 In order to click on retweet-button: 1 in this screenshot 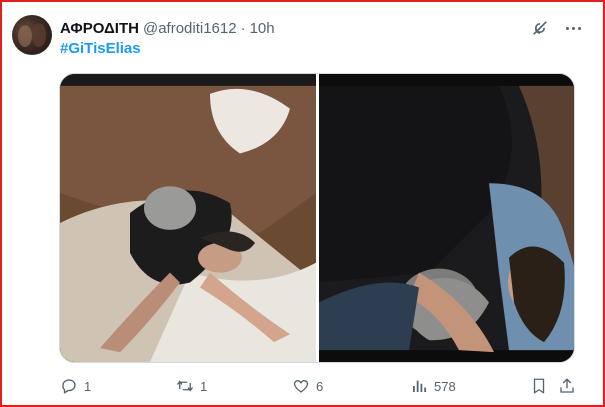, I will do `click(191, 386)`.